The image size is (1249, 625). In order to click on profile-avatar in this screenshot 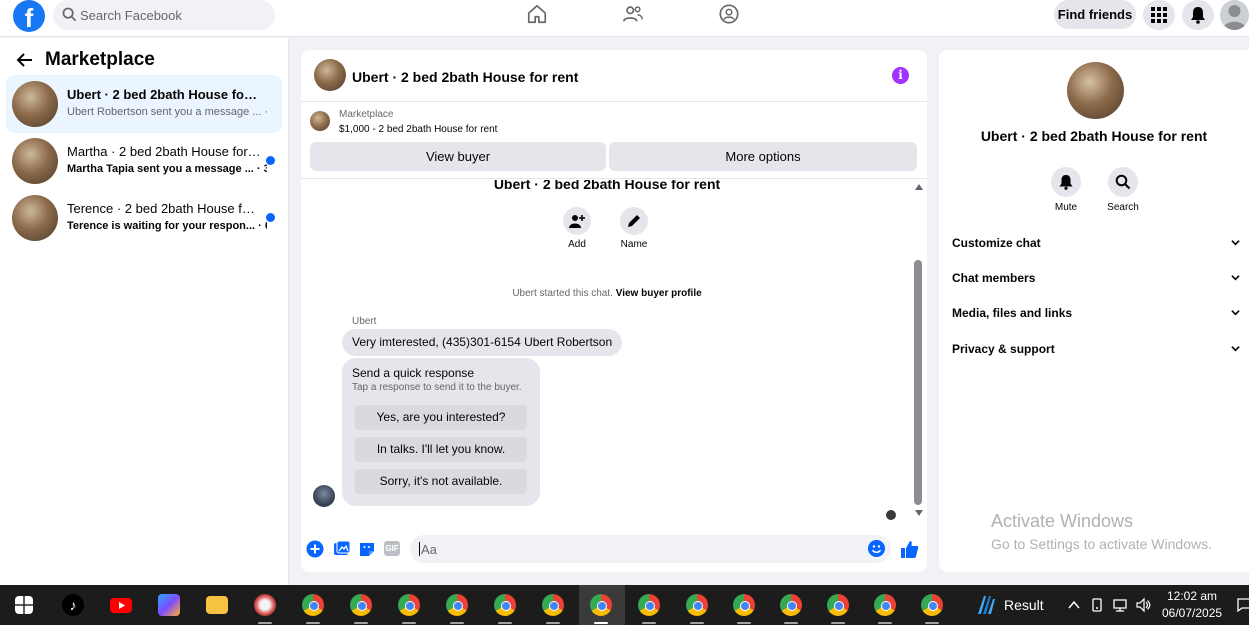, I will do `click(1234, 15)`.